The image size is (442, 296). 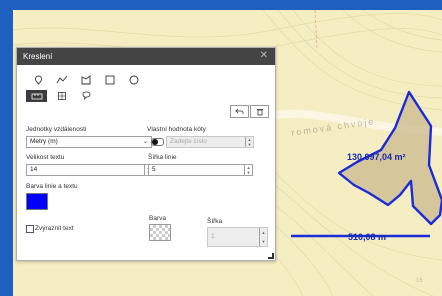 I want to click on area-icon, so click(x=62, y=96).